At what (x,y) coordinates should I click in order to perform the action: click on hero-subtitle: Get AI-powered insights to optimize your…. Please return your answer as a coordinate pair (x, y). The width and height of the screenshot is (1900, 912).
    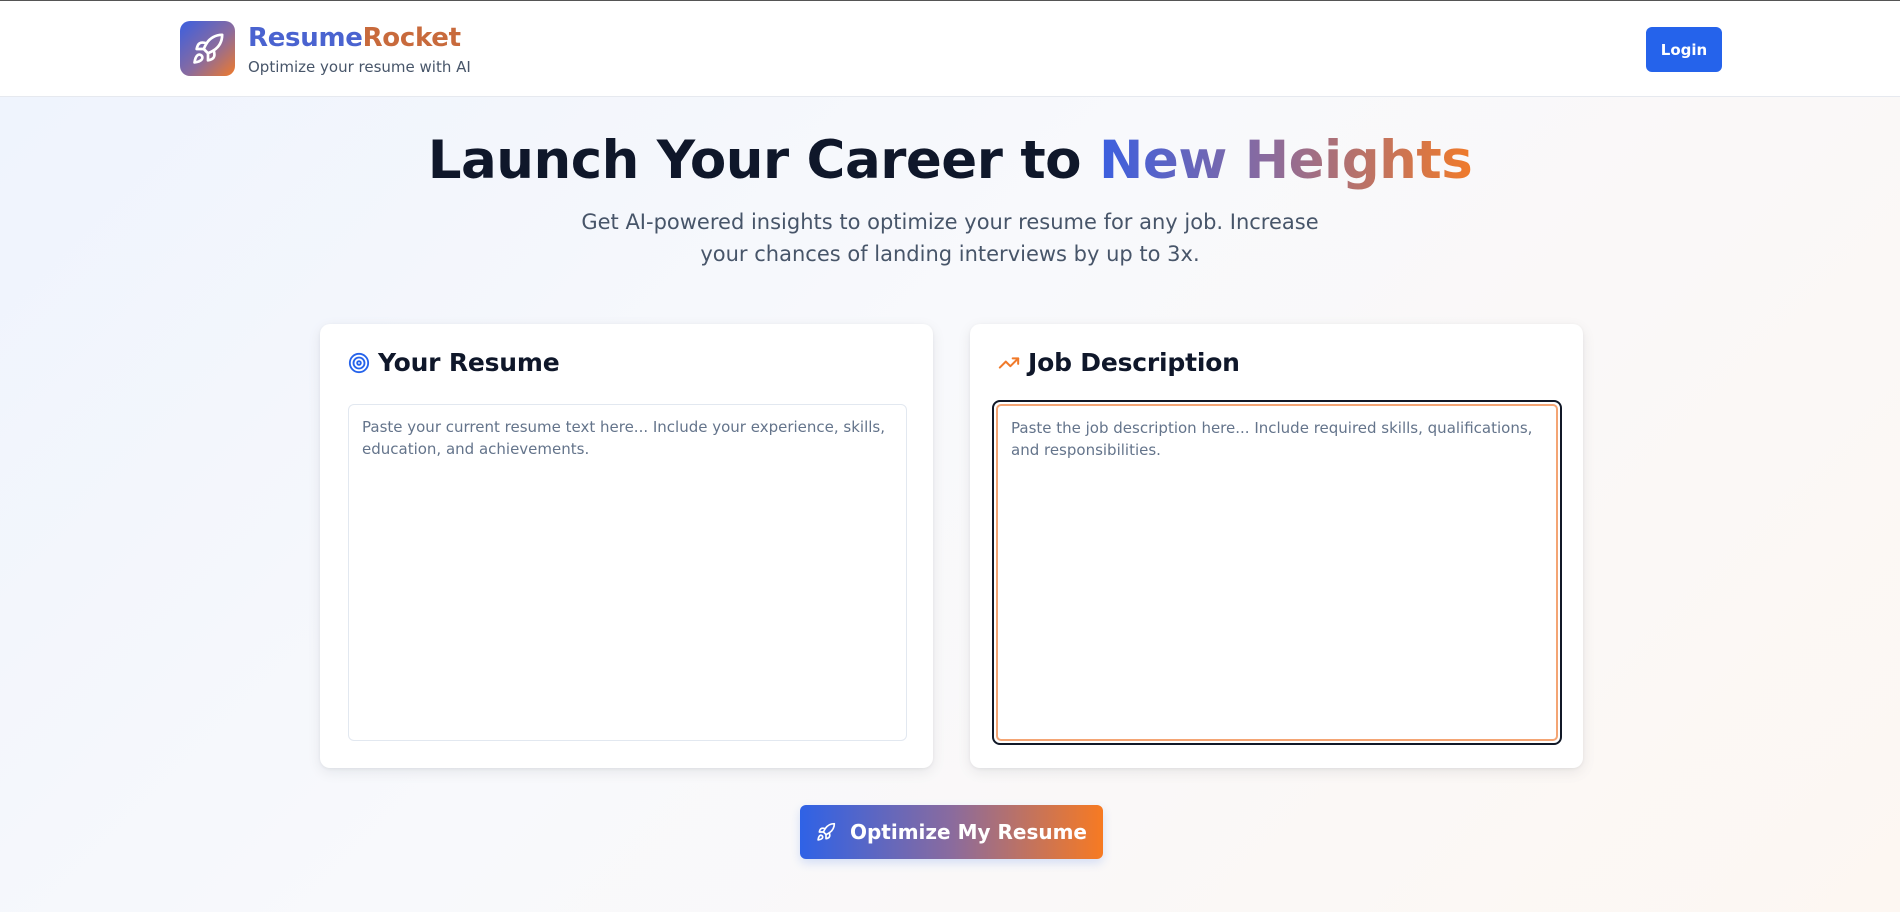
    Looking at the image, I should click on (950, 238).